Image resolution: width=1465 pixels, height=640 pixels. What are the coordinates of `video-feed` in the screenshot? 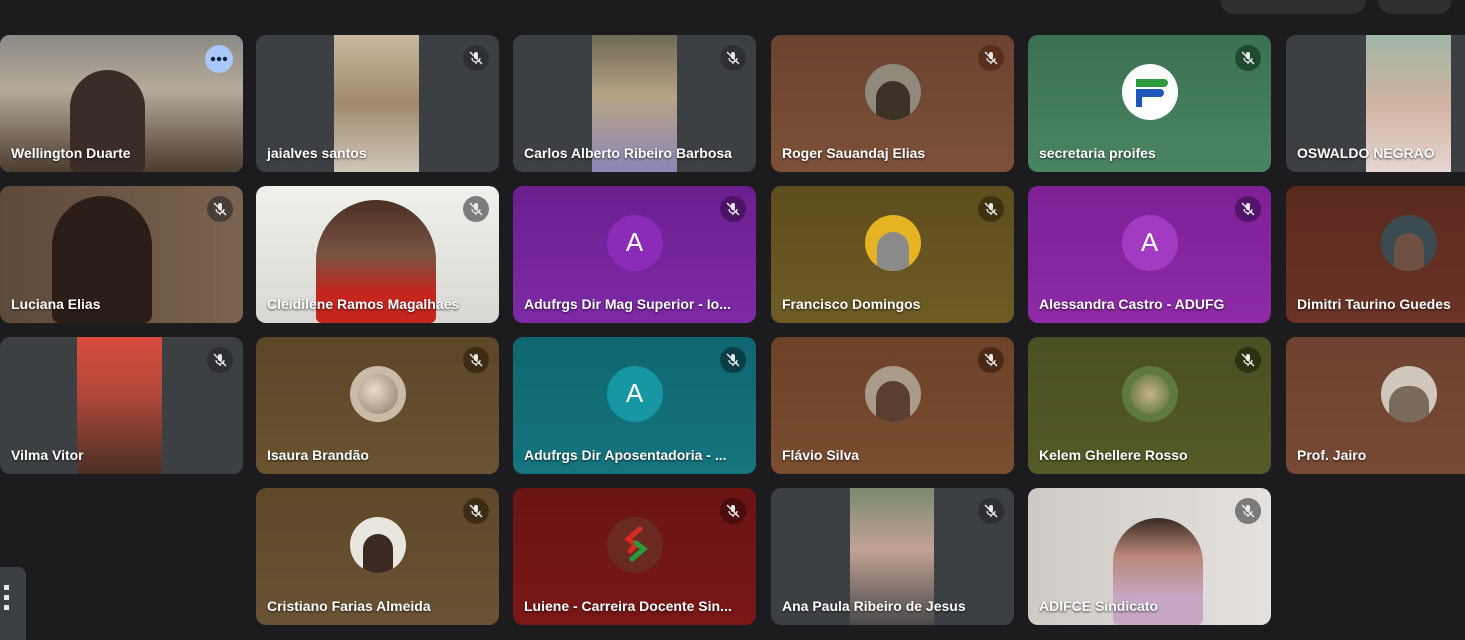 It's located at (119, 405).